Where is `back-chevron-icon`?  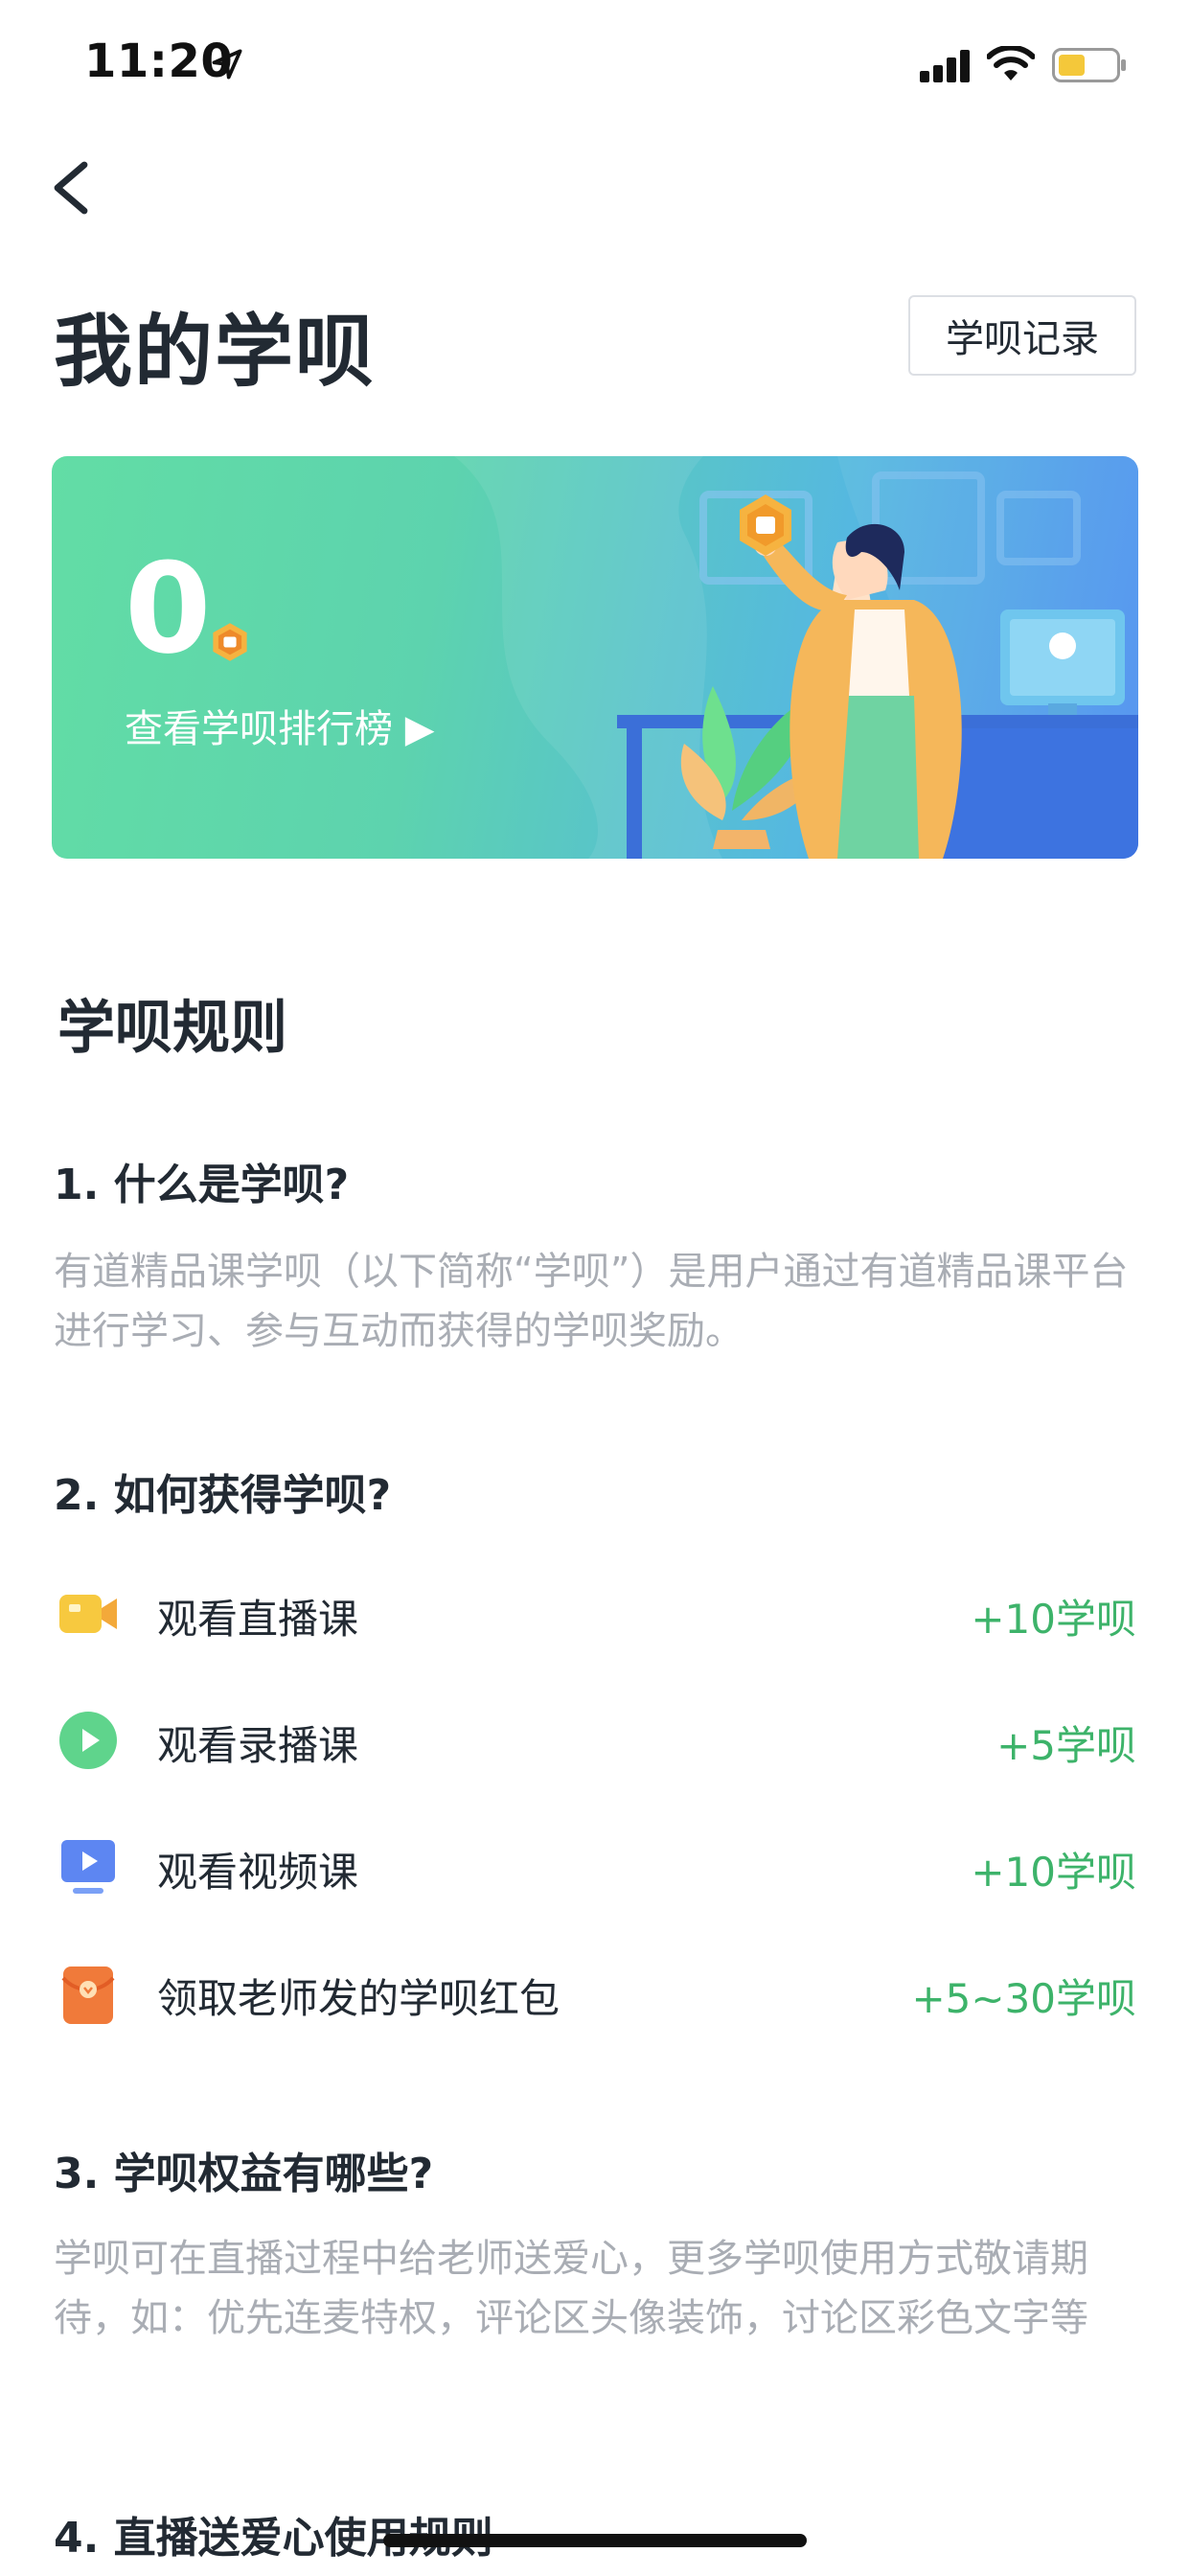 back-chevron-icon is located at coordinates (70, 188).